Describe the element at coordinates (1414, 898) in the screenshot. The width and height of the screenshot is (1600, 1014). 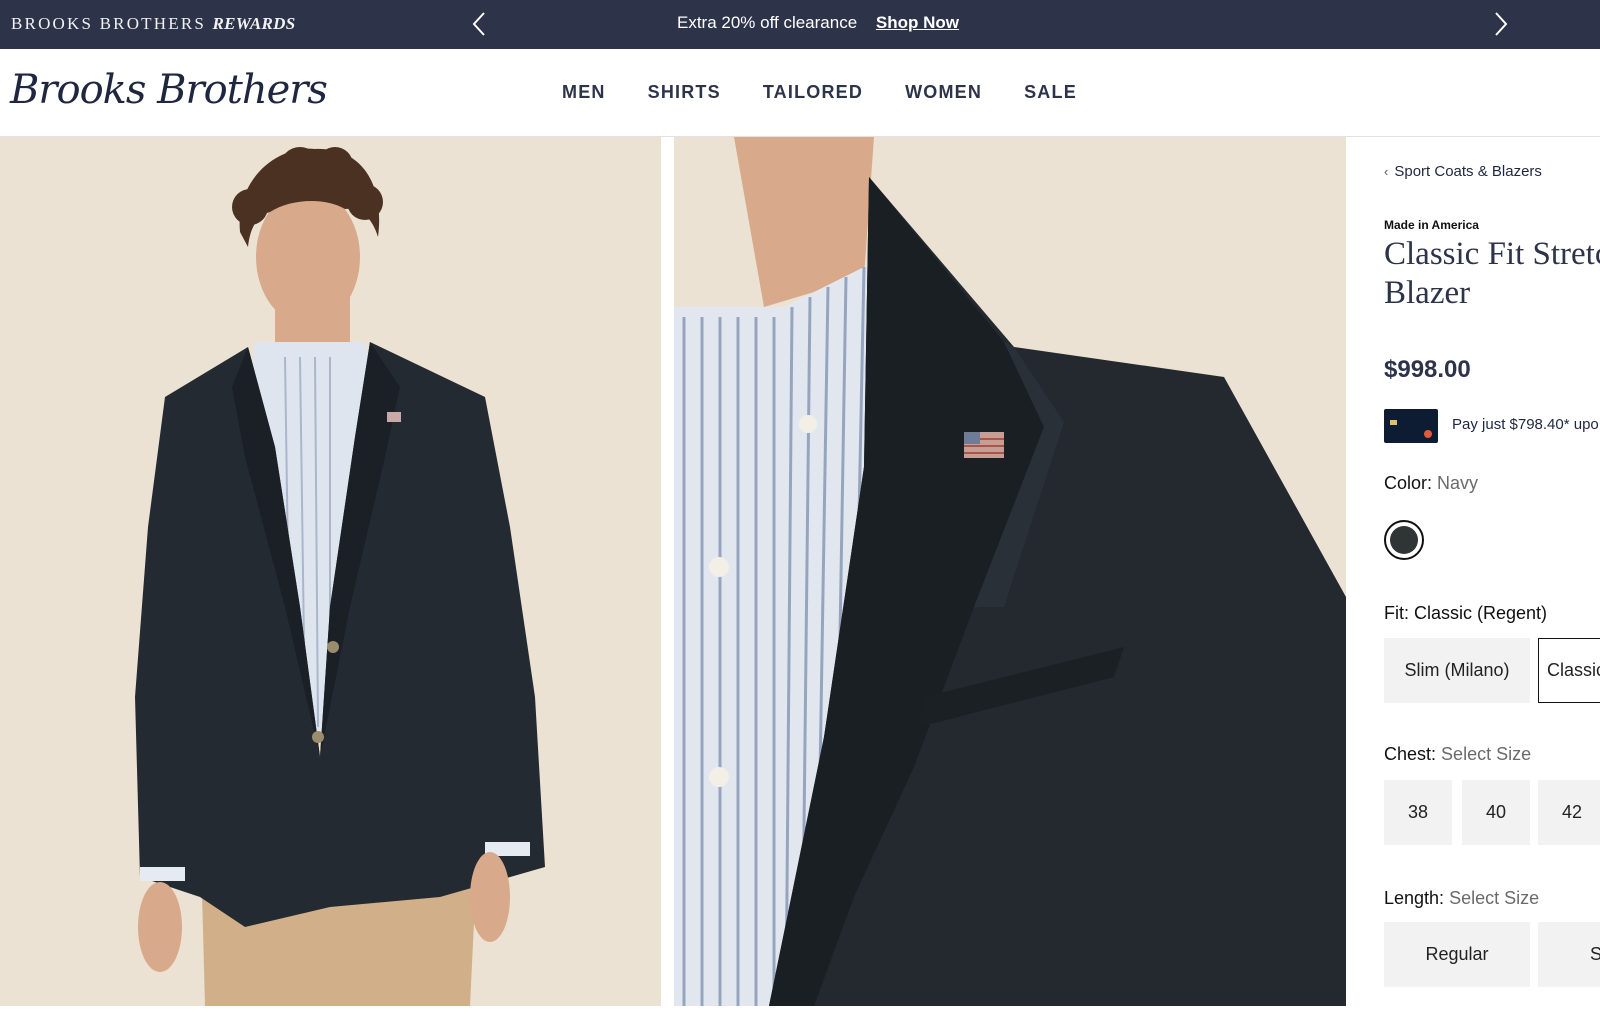
I see `length-label-text: Length:` at that location.